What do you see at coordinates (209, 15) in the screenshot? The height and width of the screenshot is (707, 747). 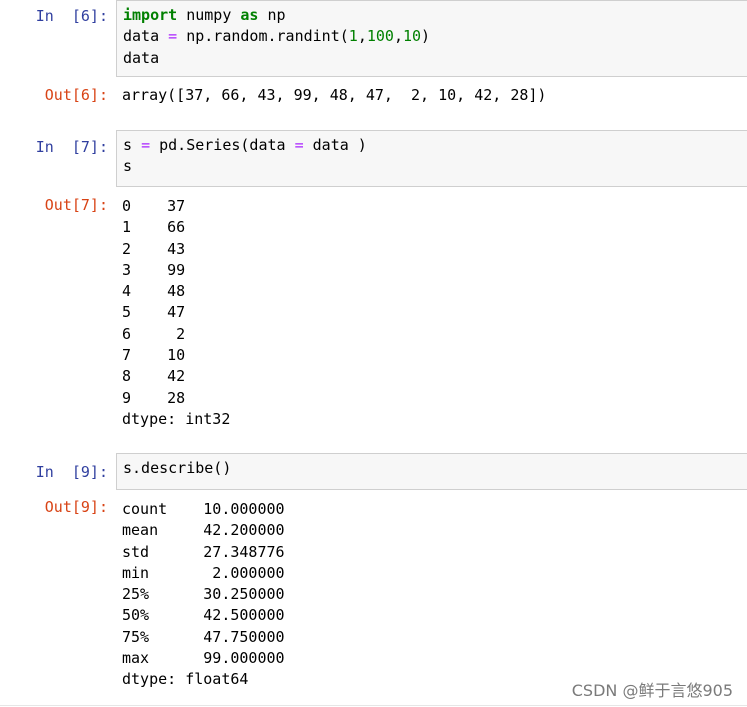 I see `code-text: numpy` at bounding box center [209, 15].